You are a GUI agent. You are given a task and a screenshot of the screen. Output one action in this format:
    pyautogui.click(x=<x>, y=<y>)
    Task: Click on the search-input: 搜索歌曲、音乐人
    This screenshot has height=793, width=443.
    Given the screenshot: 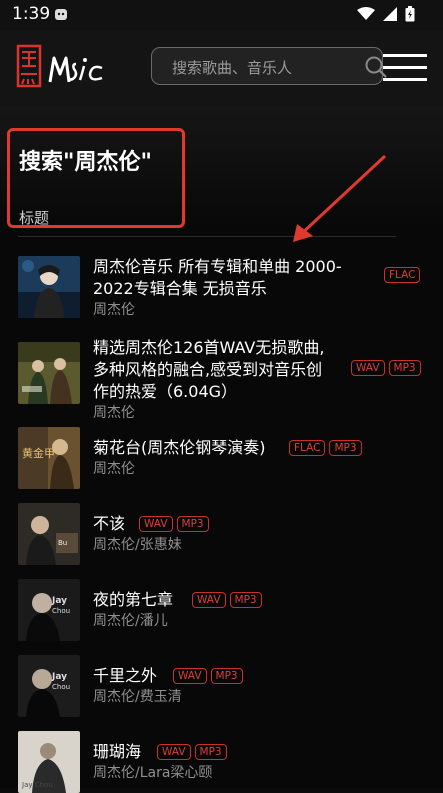 What is the action you would take?
    pyautogui.click(x=269, y=66)
    